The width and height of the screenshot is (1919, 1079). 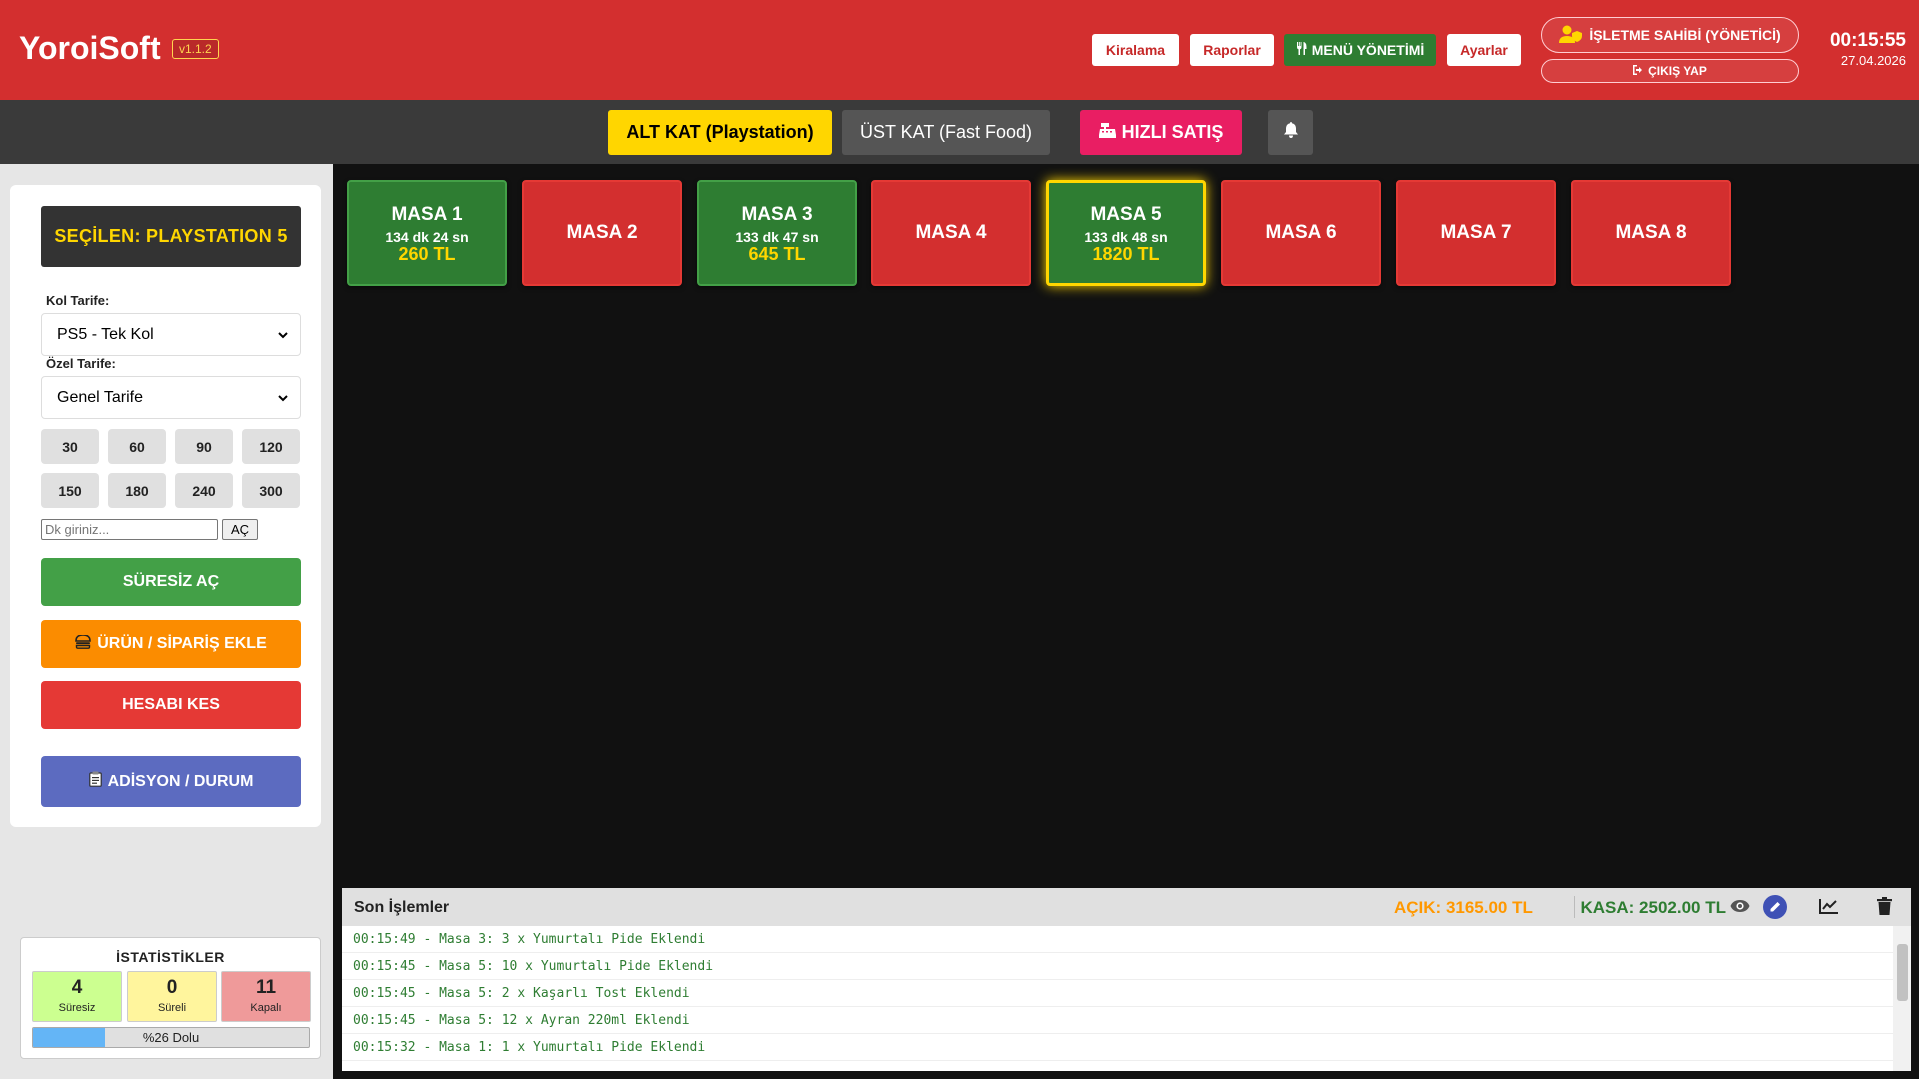 What do you see at coordinates (70, 490) in the screenshot?
I see `duration-150-button: 150` at bounding box center [70, 490].